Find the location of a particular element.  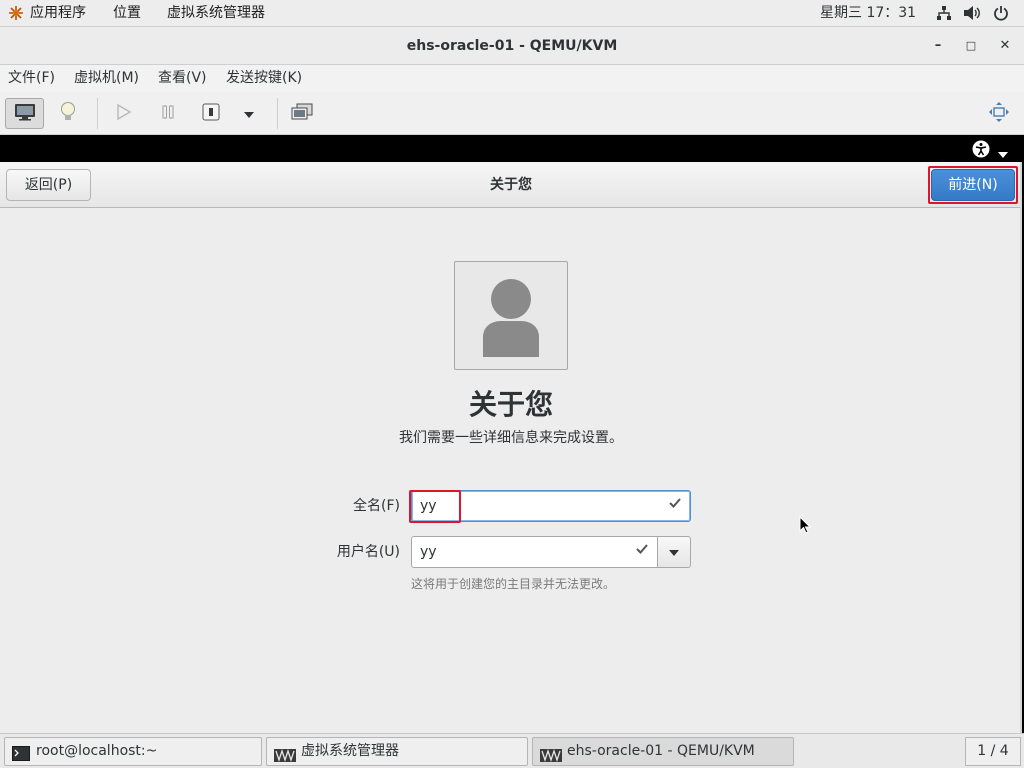

menu-send-key: 发送按键(K) is located at coordinates (264, 78).